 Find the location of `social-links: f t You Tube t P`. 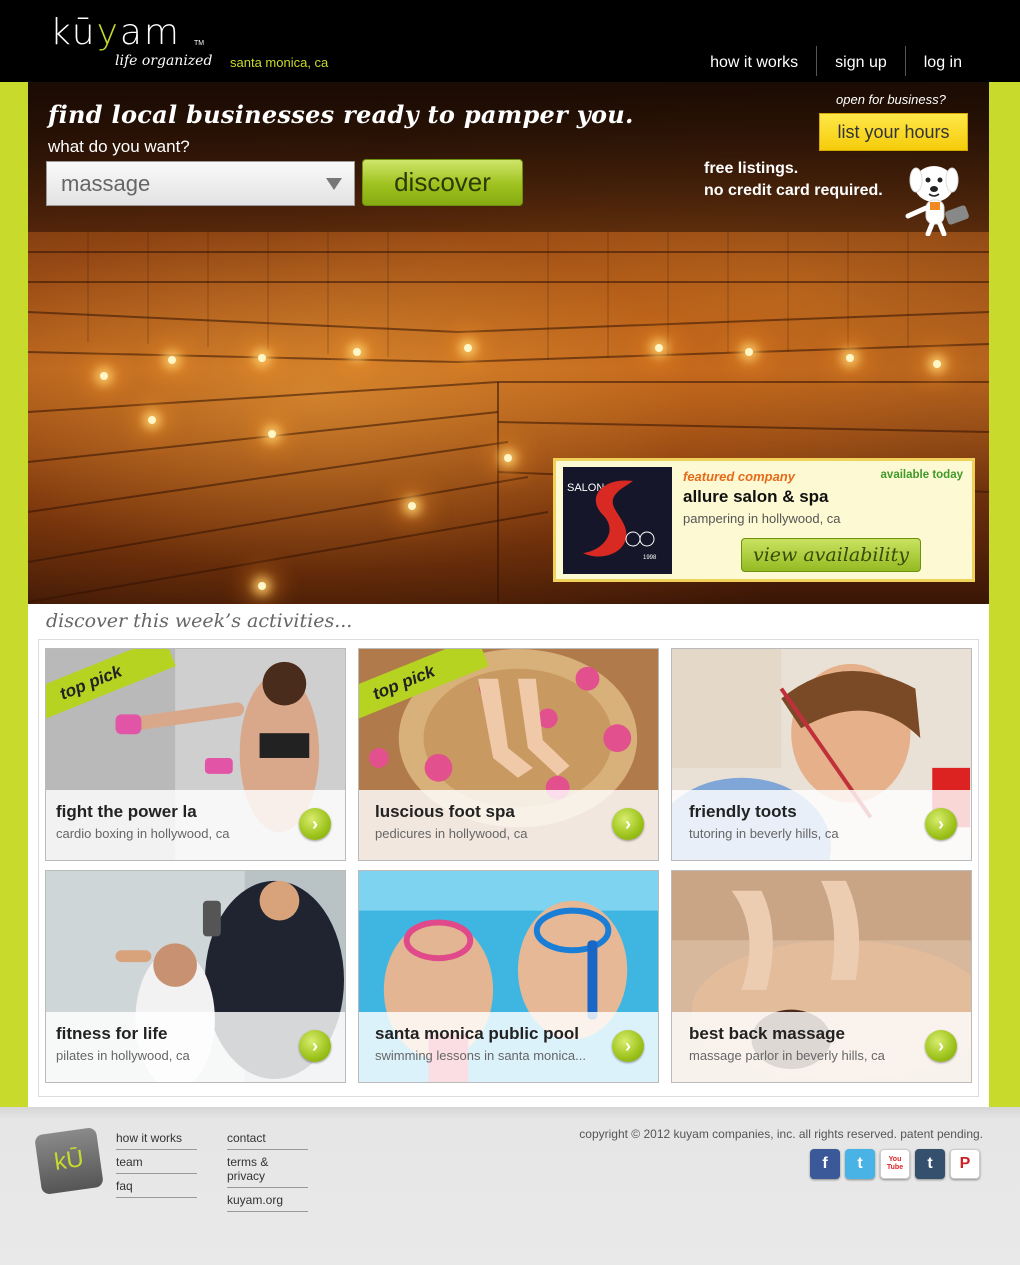

social-links: f t You Tube t P is located at coordinates (895, 1164).